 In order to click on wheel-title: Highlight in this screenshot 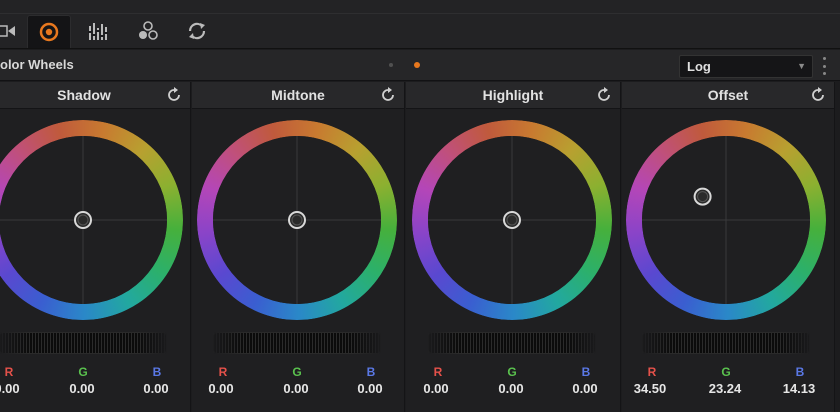, I will do `click(513, 95)`.